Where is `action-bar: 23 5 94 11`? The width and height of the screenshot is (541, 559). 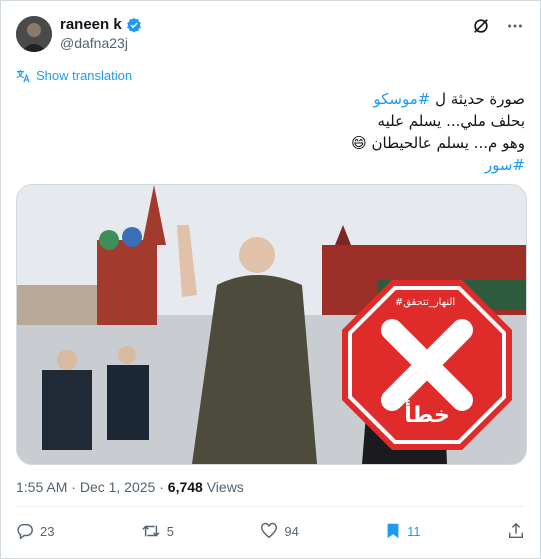 action-bar: 23 5 94 11 is located at coordinates (270, 531).